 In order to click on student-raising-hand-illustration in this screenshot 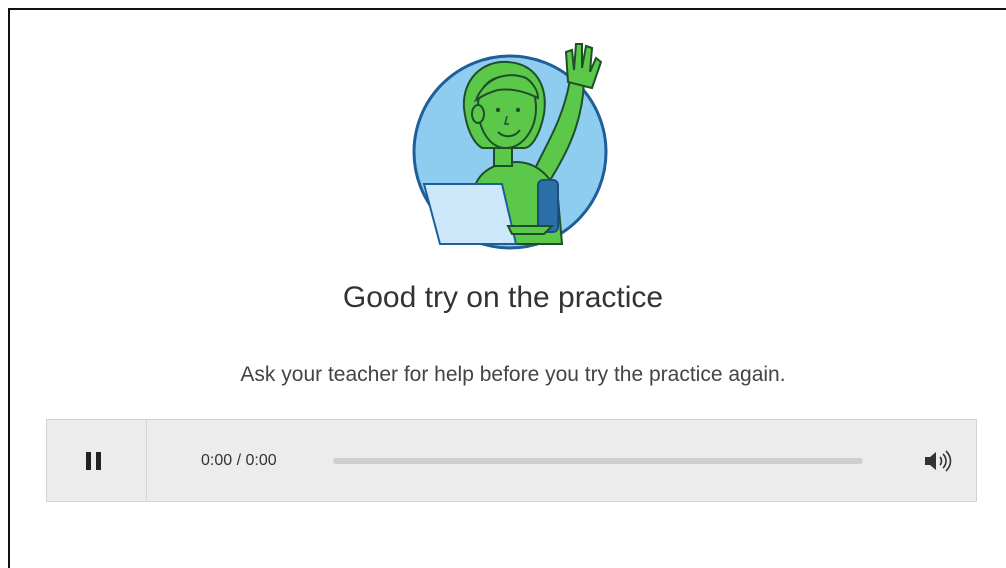, I will do `click(510, 146)`.